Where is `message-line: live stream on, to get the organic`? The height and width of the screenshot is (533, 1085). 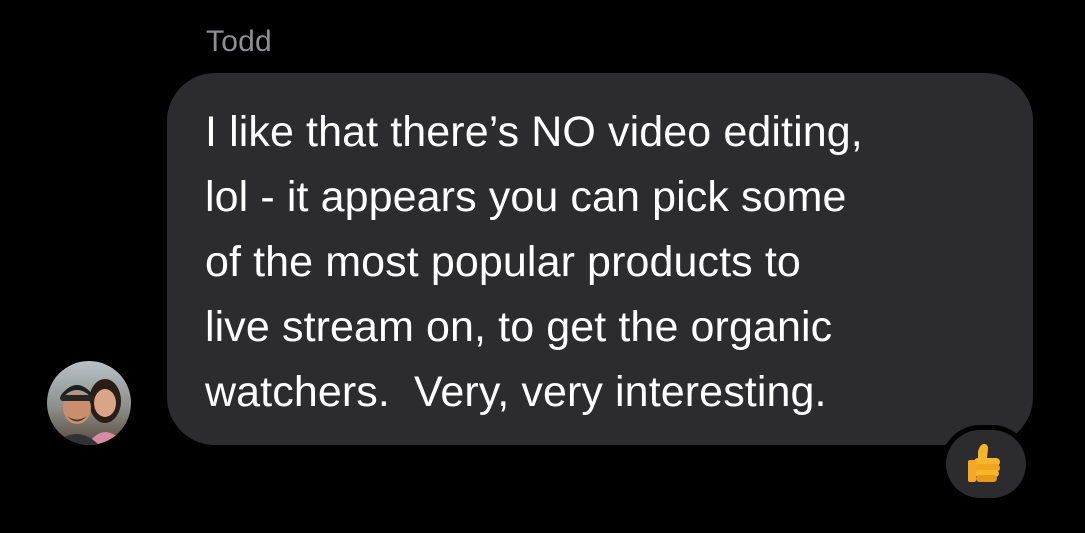
message-line: live stream on, to get the organic is located at coordinates (519, 327).